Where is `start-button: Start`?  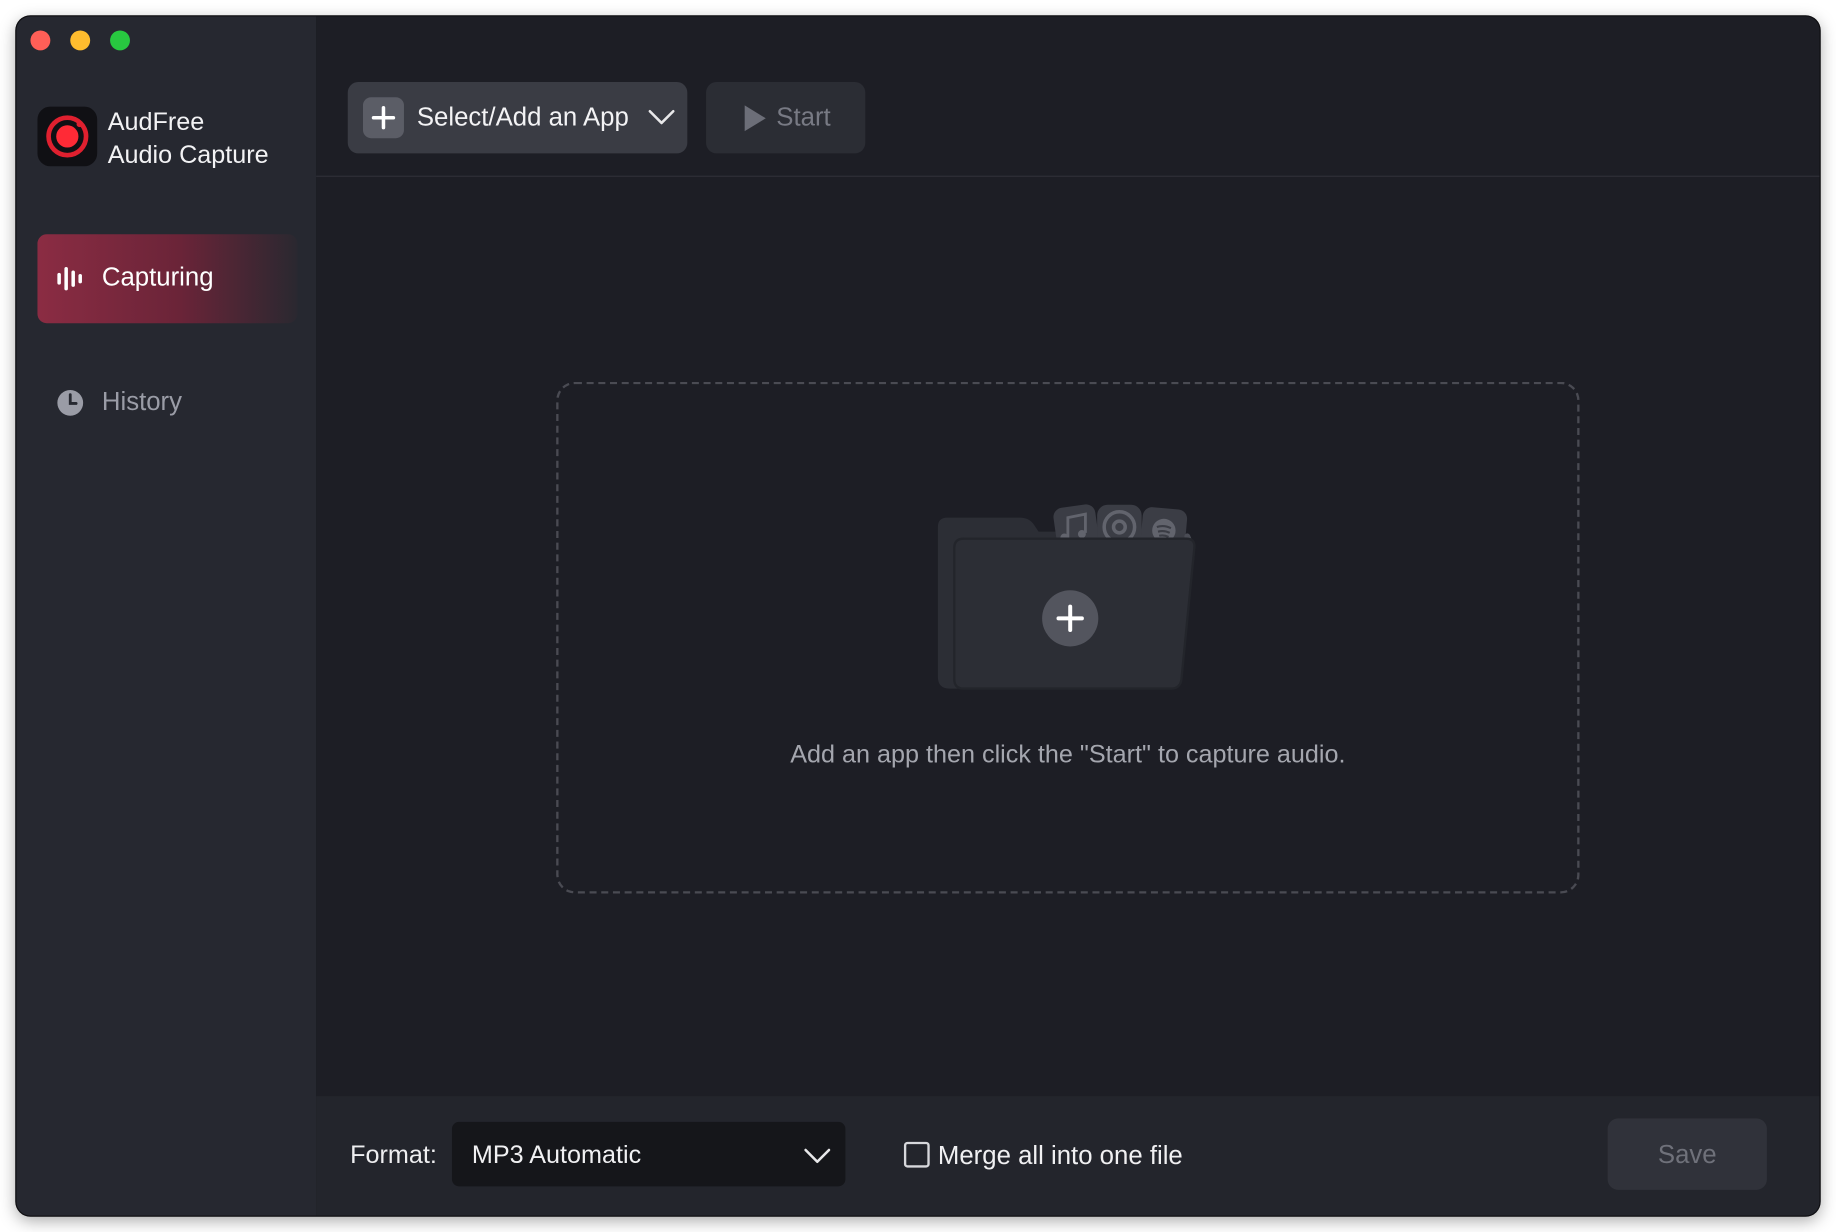 start-button: Start is located at coordinates (786, 117).